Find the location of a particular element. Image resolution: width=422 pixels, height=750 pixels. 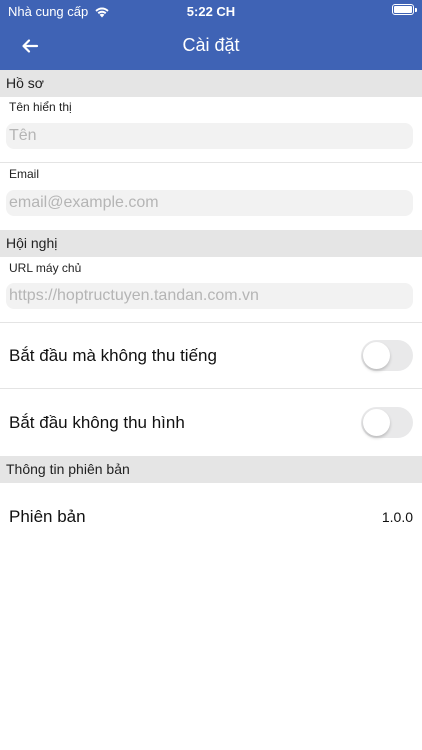

start-video-muted-toggle is located at coordinates (387, 422).